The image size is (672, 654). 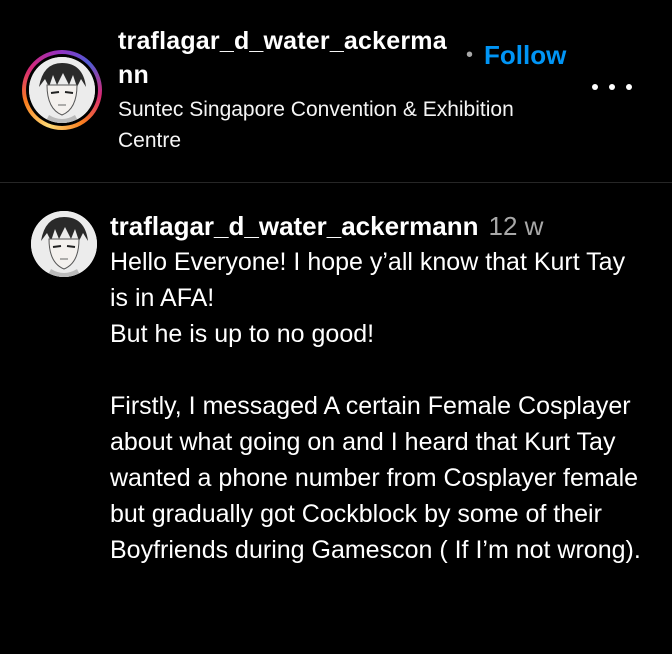 I want to click on comment-timestamp: 12 w, so click(x=516, y=226).